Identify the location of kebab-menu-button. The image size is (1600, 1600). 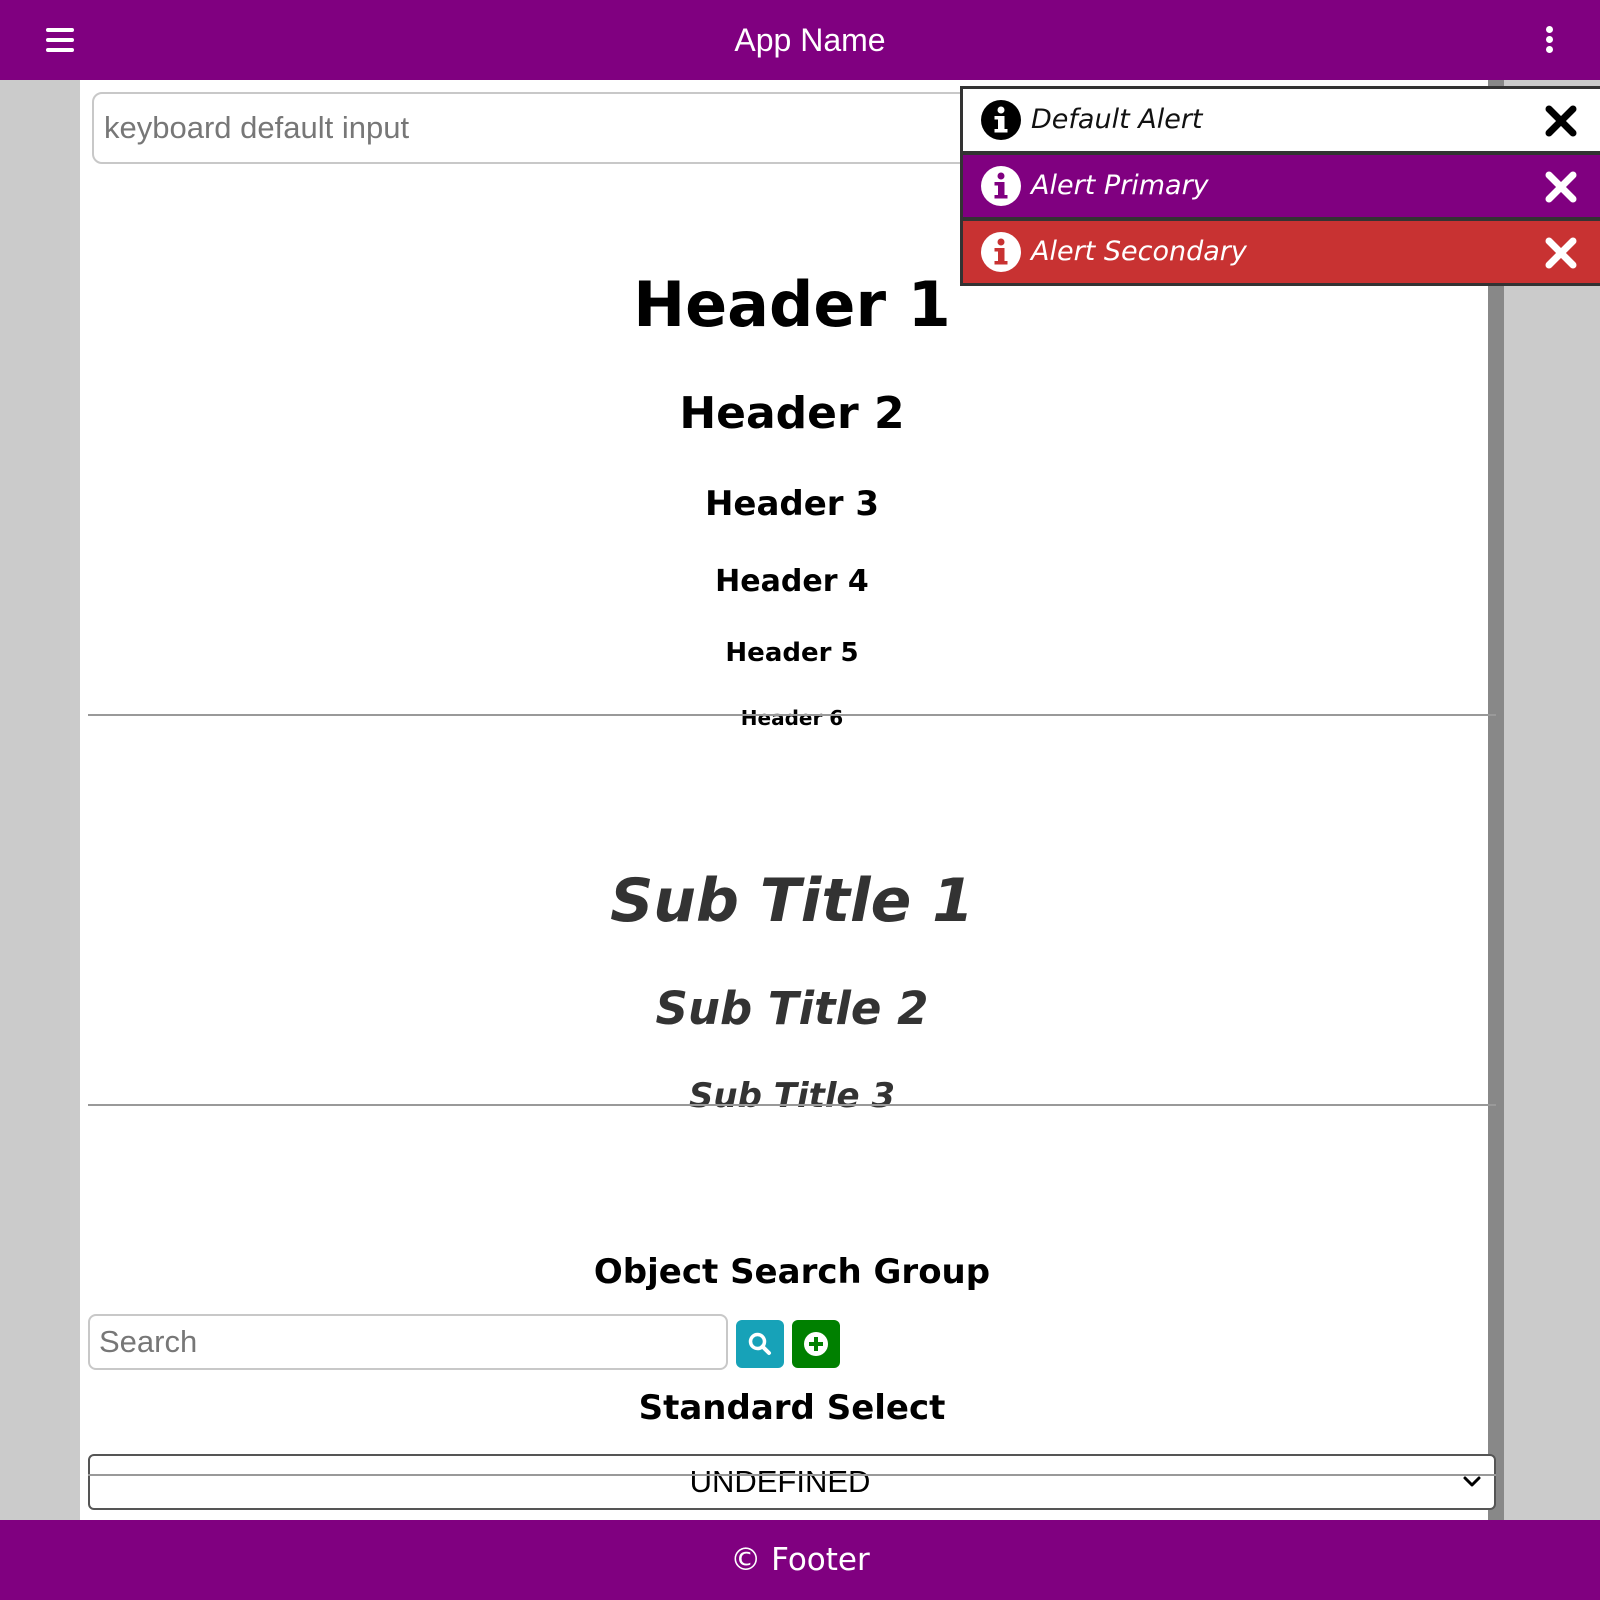
(1548, 40).